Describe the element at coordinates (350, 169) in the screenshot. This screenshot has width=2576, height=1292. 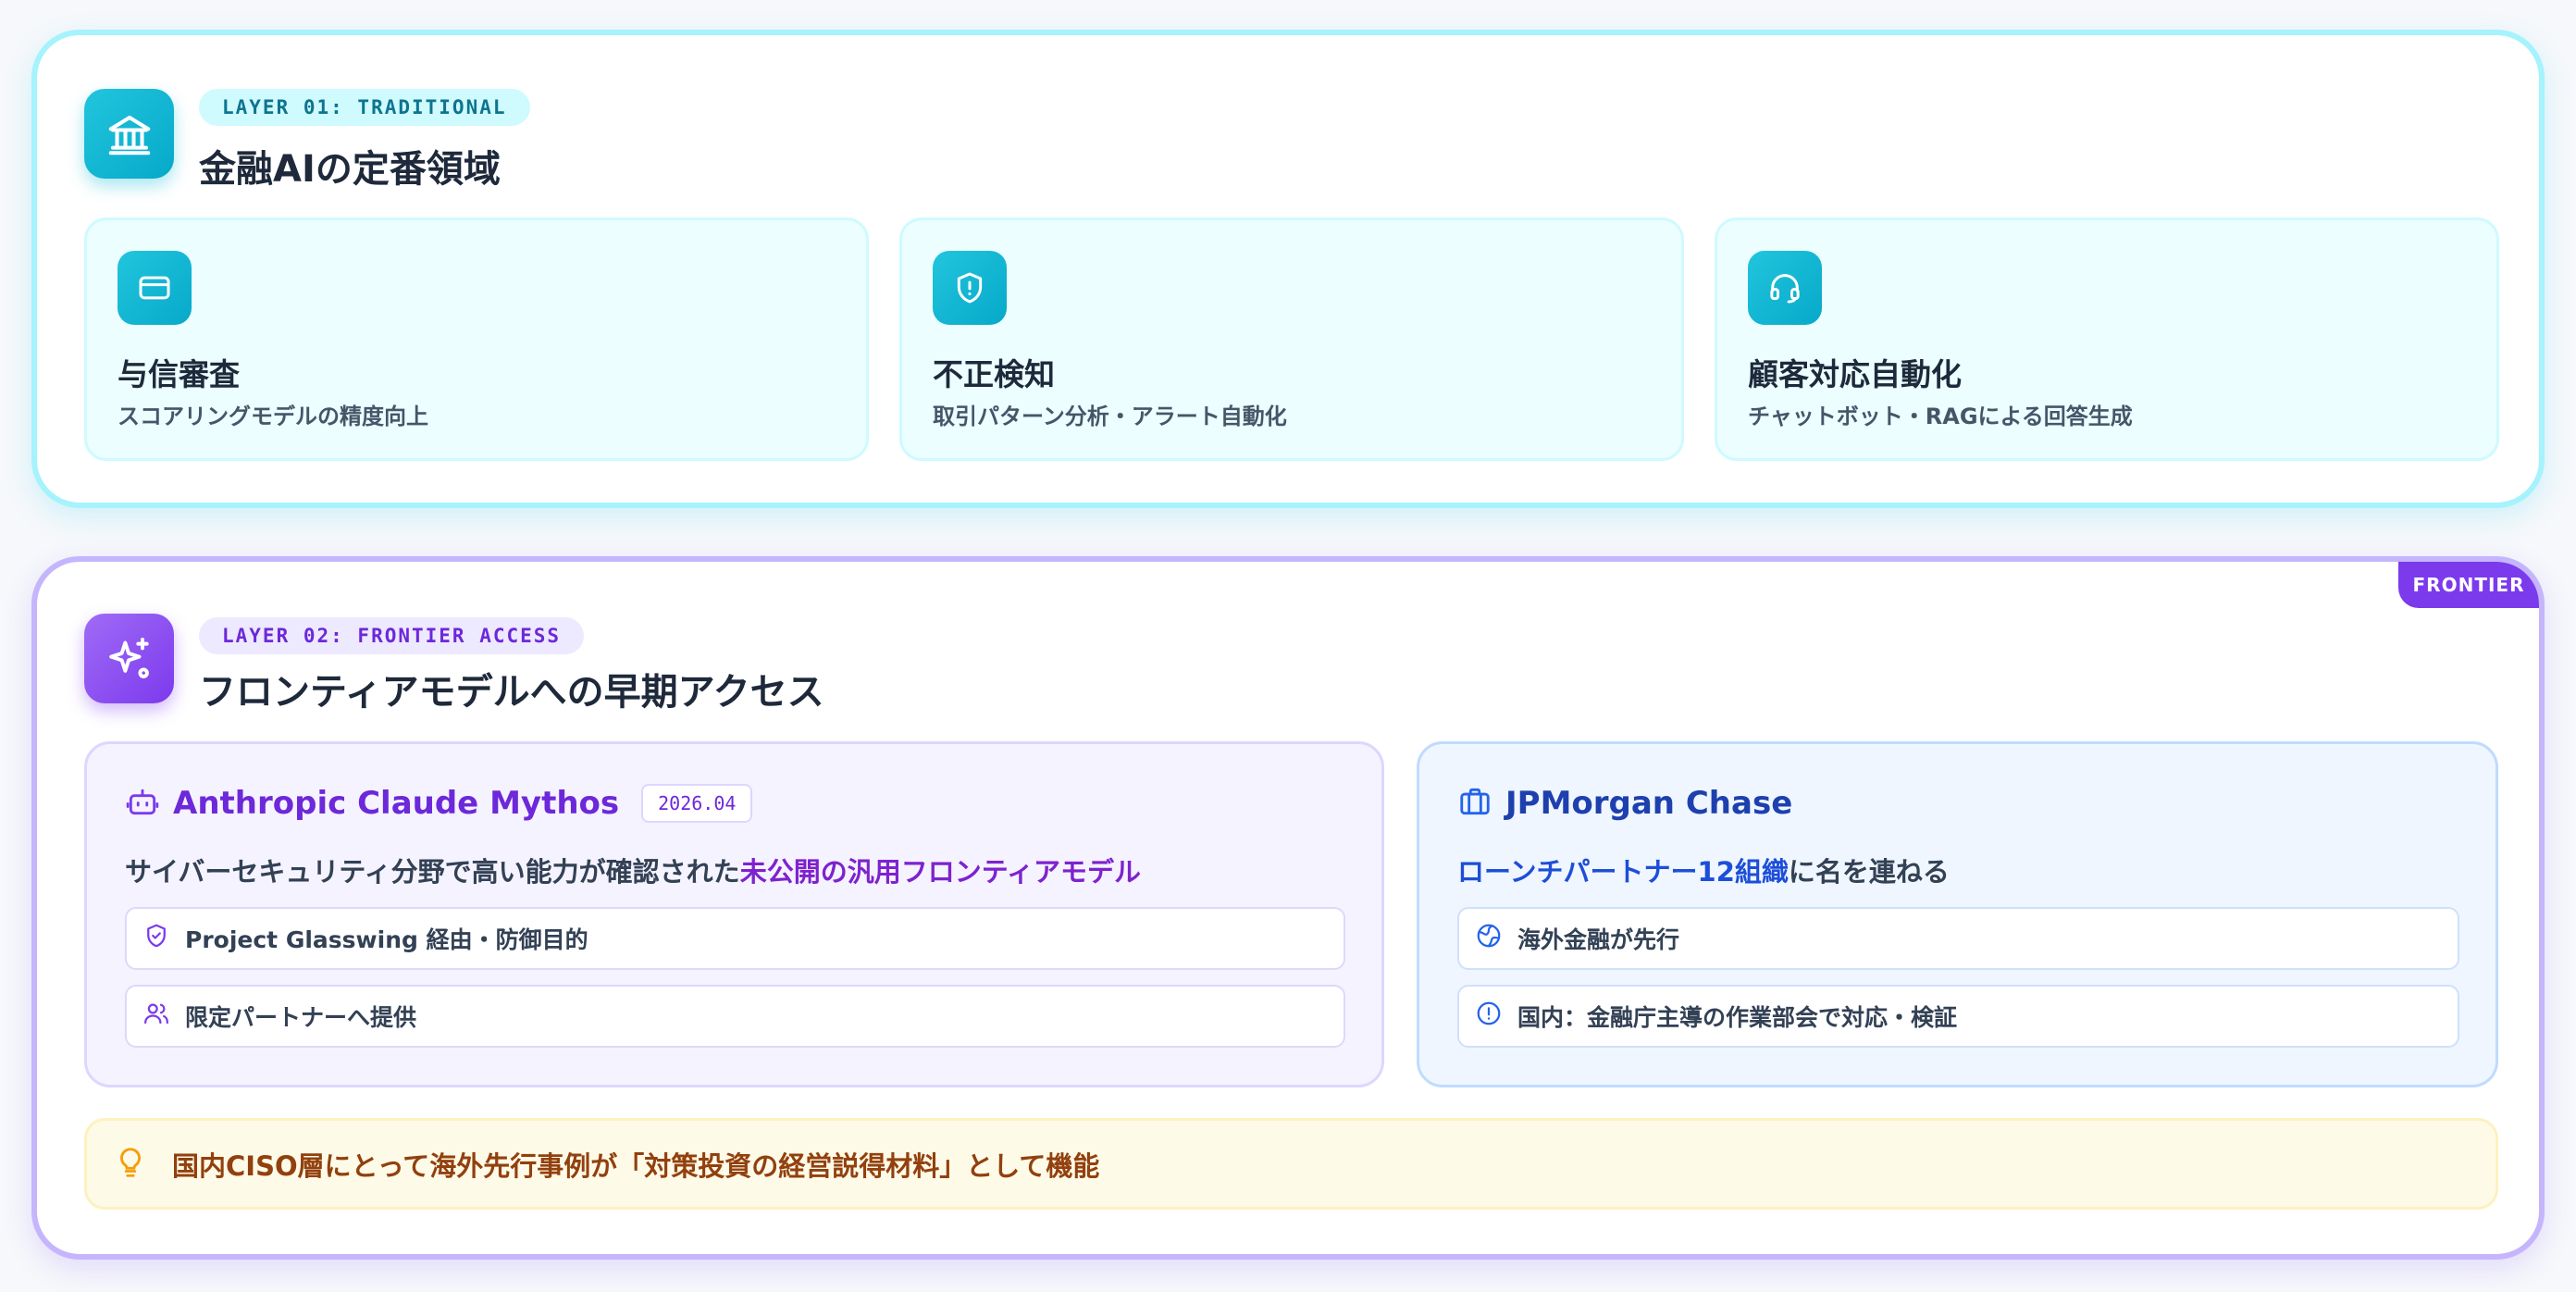
I see `layer-title: 金融AIの定番領域` at that location.